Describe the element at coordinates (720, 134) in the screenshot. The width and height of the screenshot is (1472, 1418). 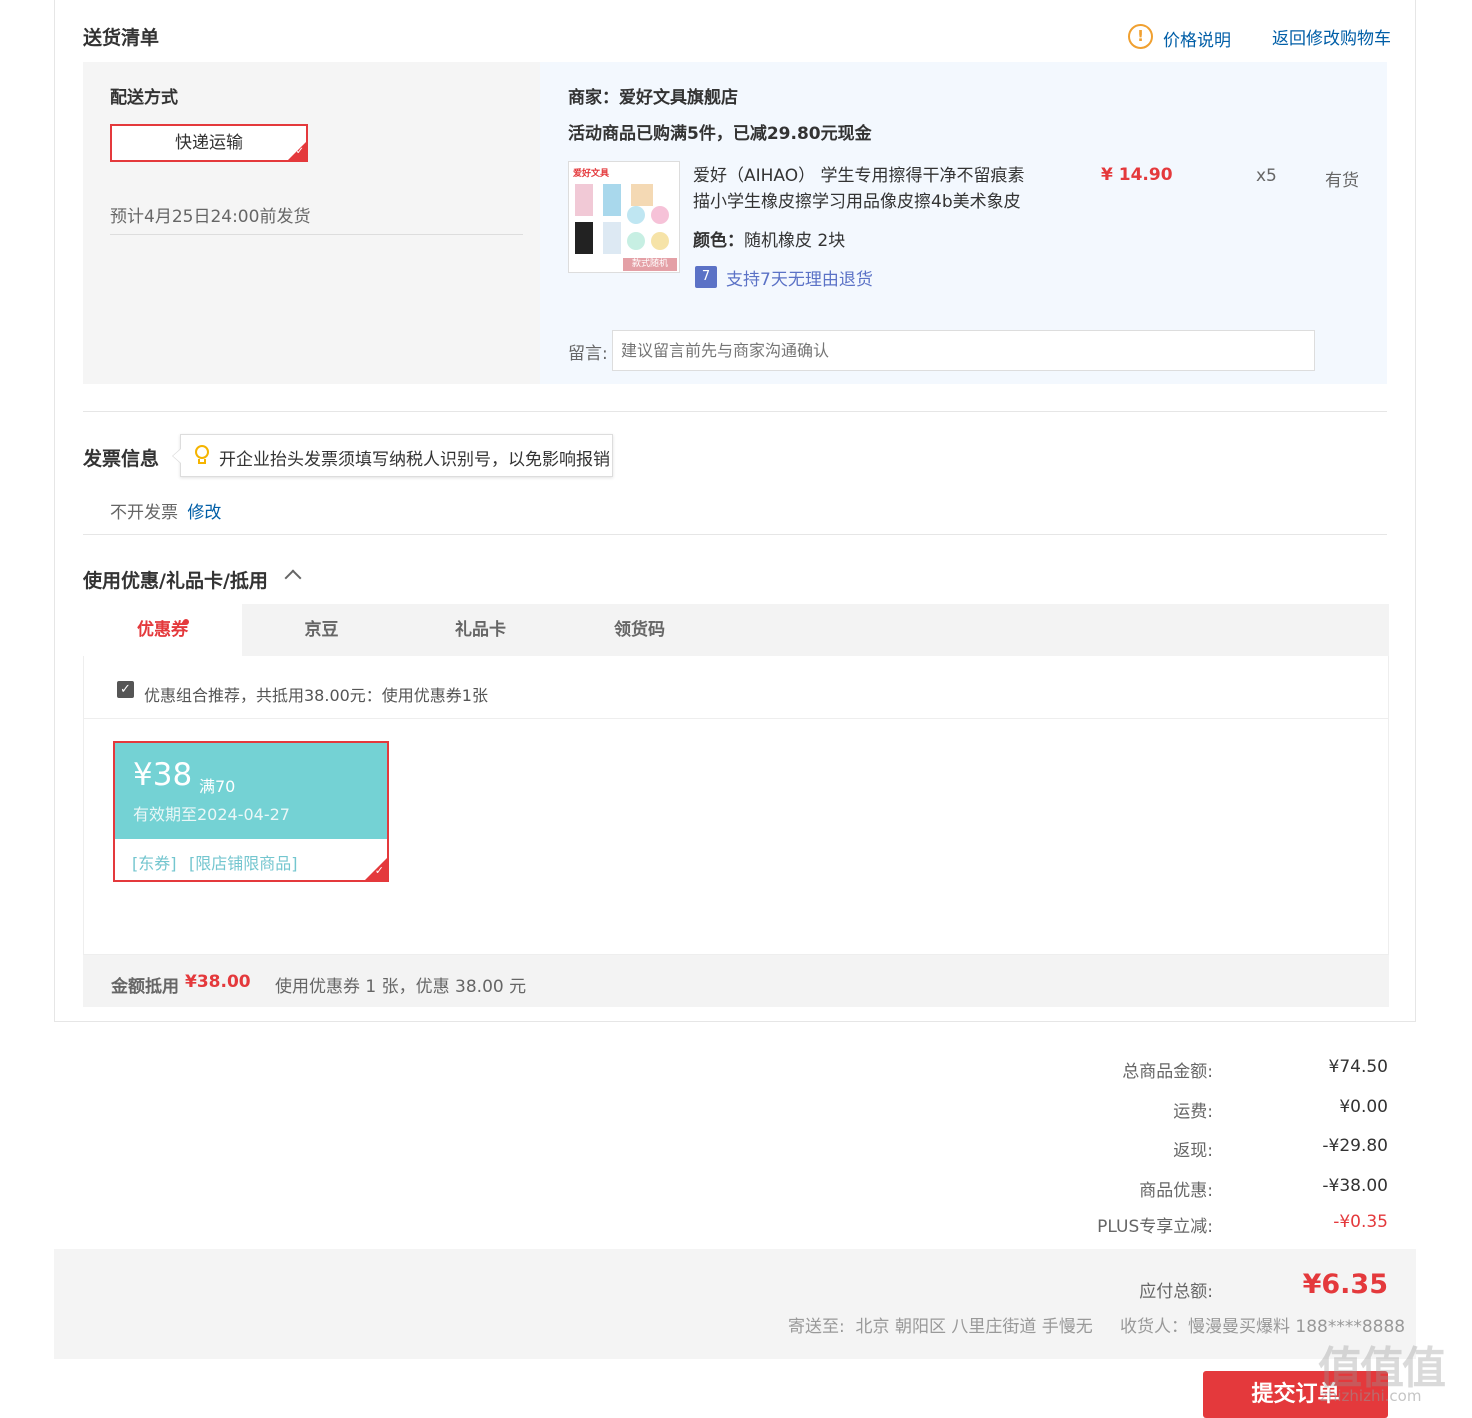
I see `promo-text: 活动商品已购满5件，已减29.80元现金` at that location.